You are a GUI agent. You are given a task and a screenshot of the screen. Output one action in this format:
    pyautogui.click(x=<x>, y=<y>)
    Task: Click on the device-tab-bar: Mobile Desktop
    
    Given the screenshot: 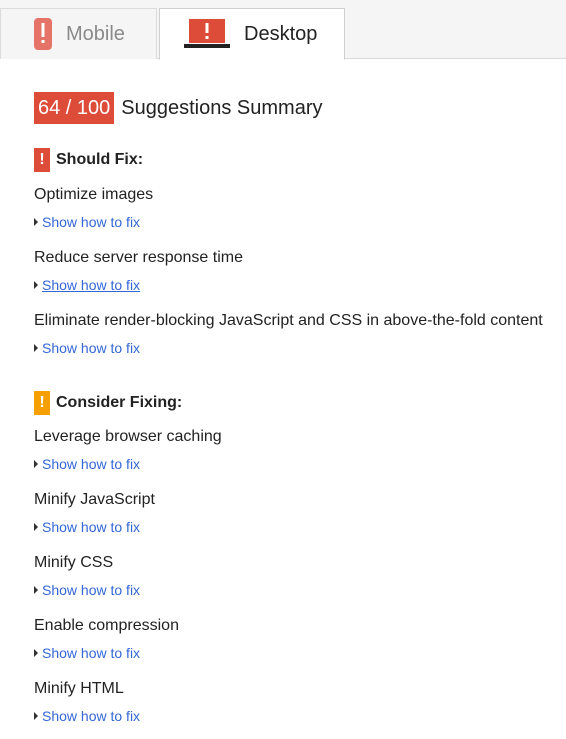 What is the action you would take?
    pyautogui.click(x=283, y=30)
    